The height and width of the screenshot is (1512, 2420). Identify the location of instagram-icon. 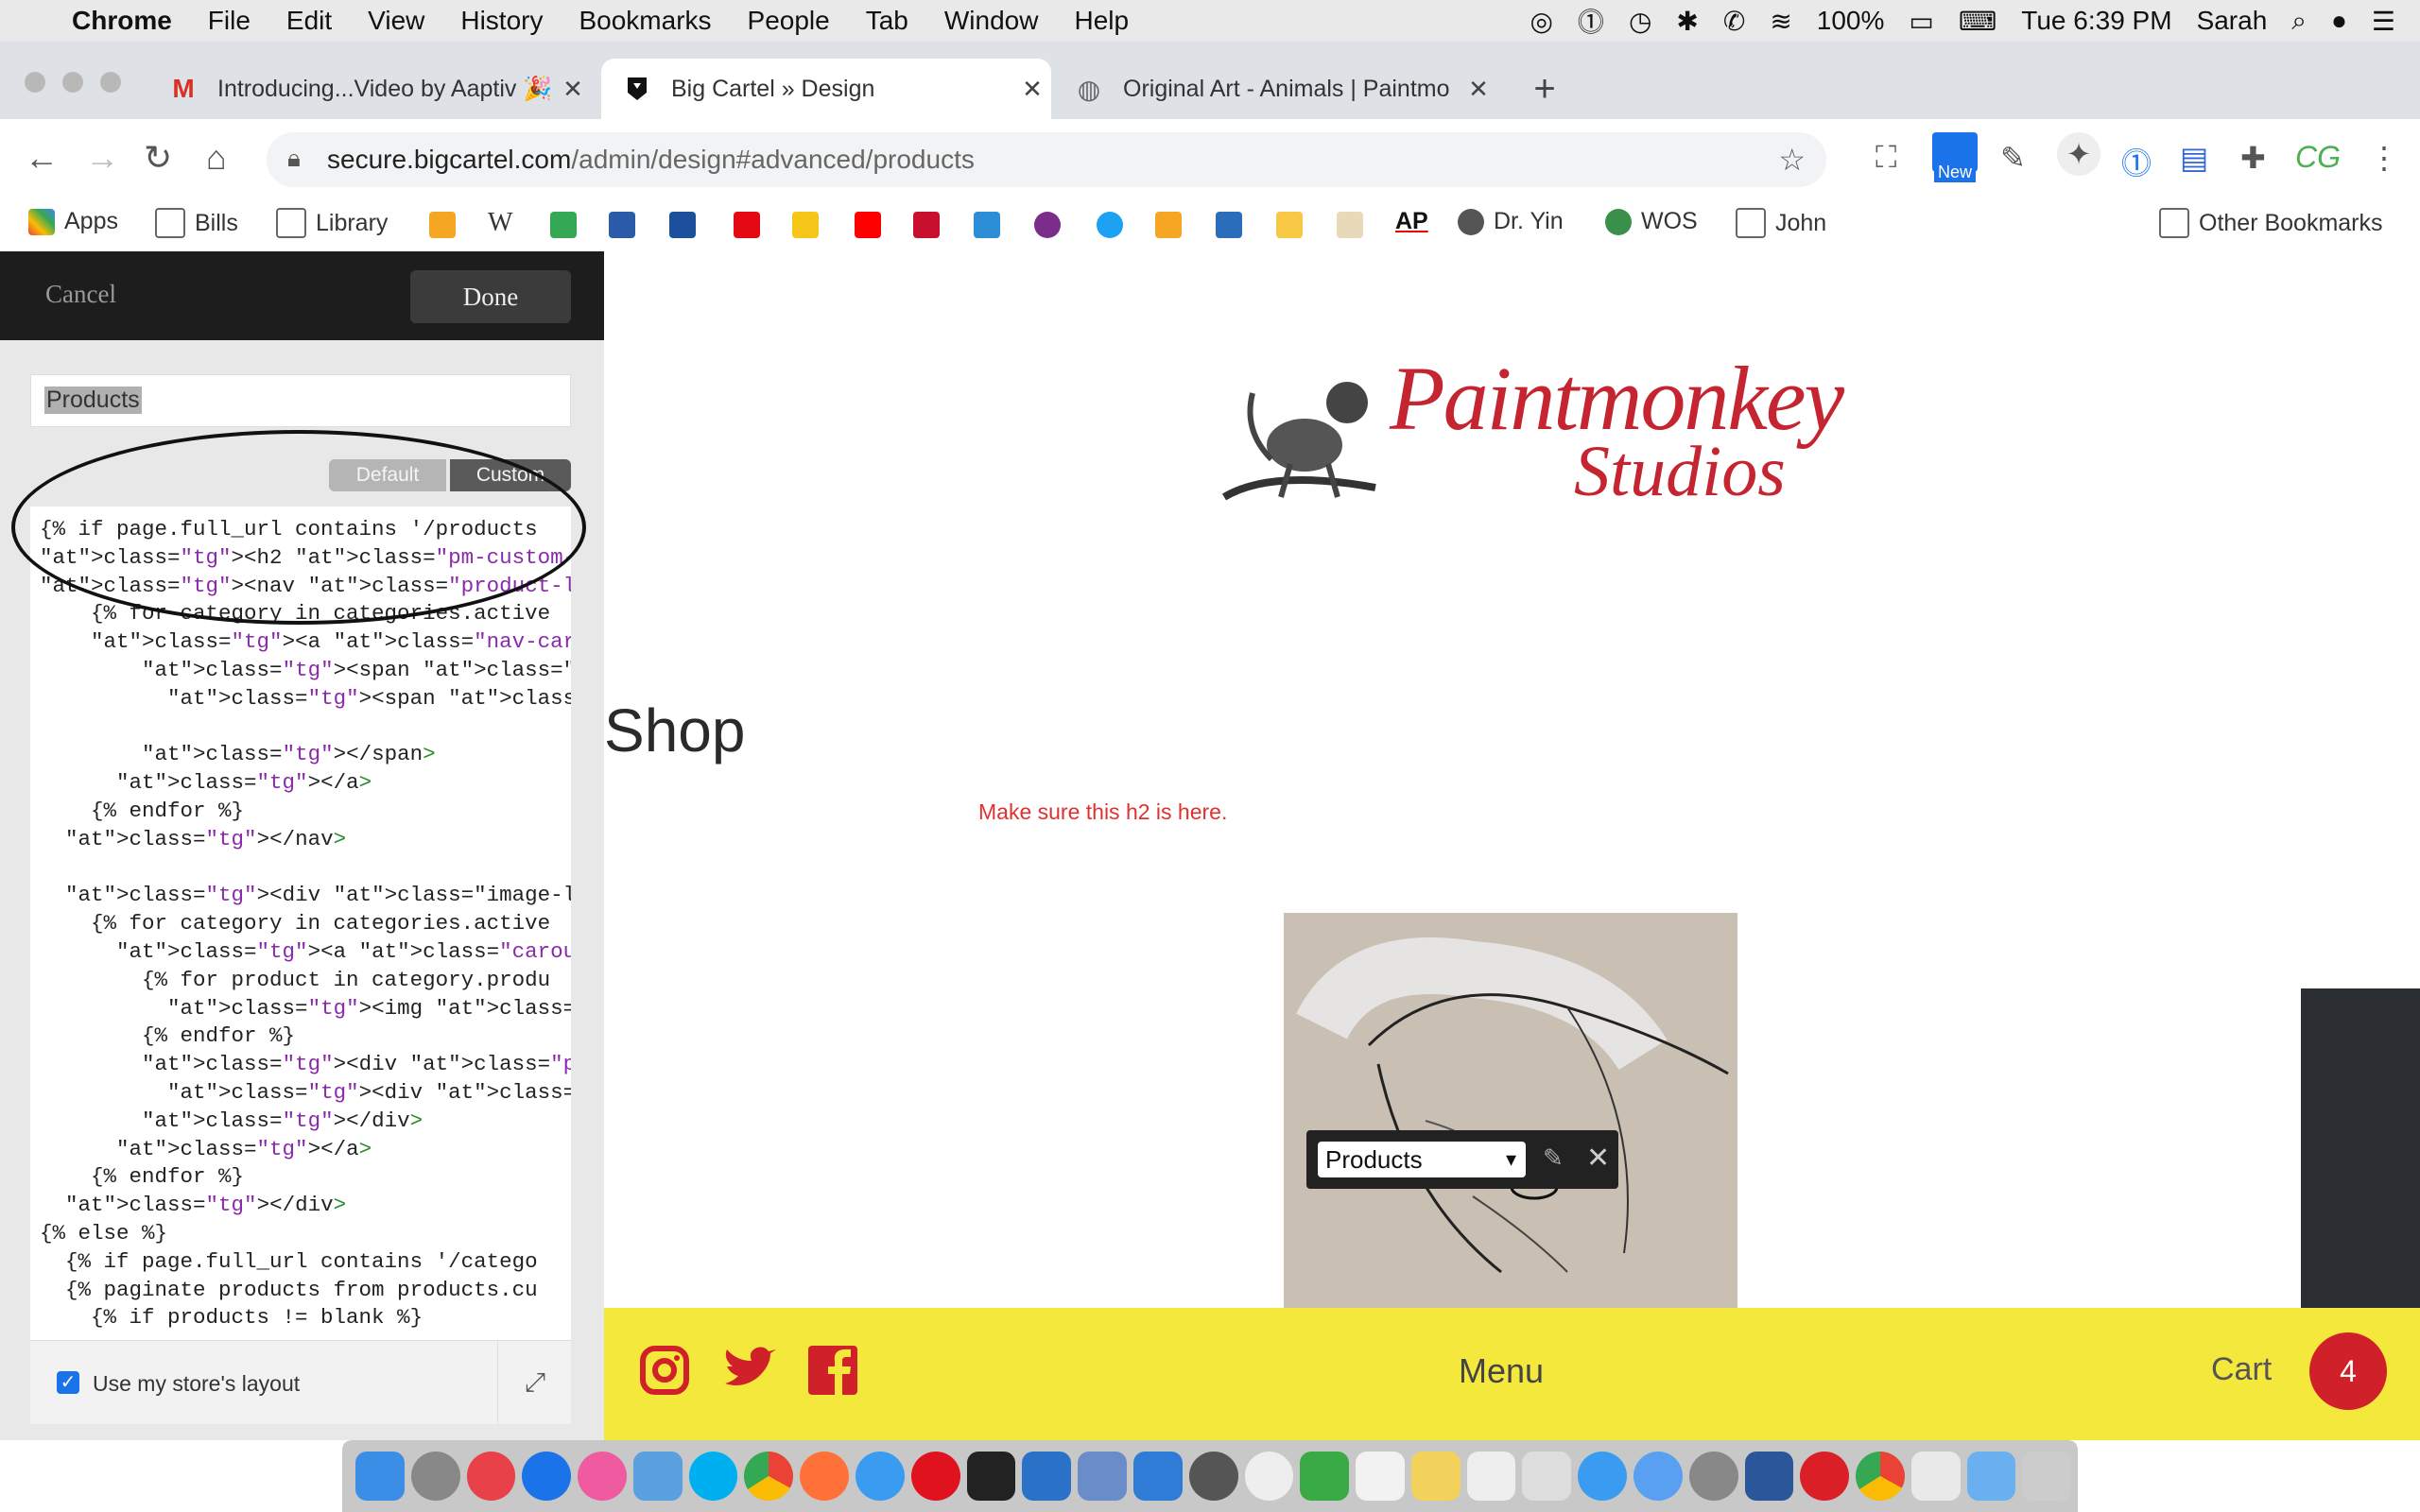
(664, 1376).